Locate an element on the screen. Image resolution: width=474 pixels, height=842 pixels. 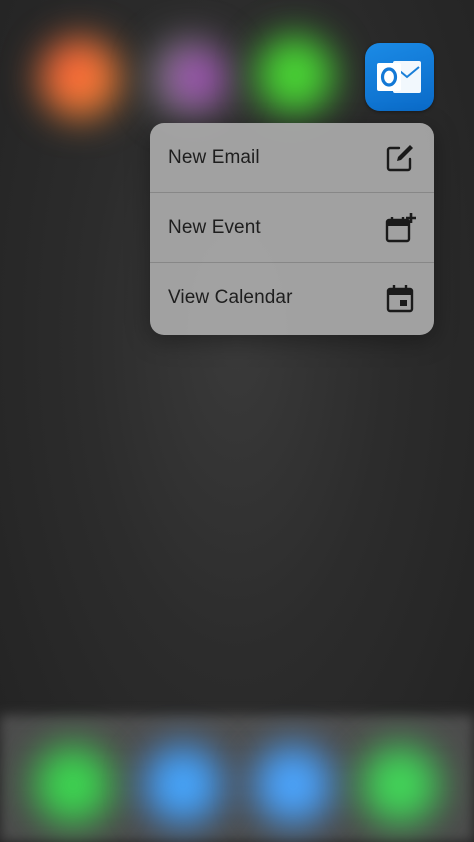
compose-icon is located at coordinates (399, 157).